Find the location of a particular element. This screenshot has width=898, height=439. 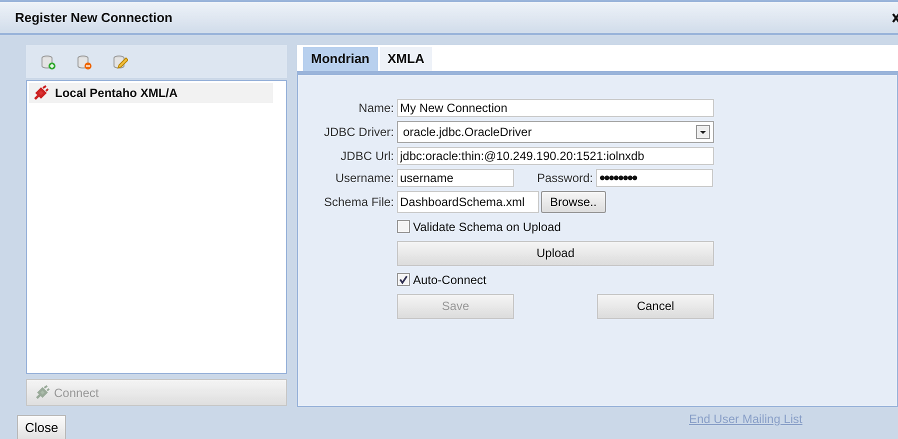

close-icon is located at coordinates (895, 18).